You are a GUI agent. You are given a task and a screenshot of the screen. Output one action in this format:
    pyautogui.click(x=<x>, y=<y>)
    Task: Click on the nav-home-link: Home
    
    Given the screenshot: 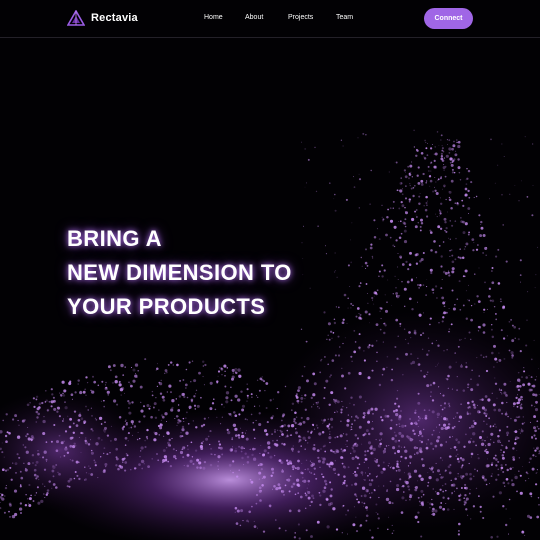 What is the action you would take?
    pyautogui.click(x=213, y=18)
    